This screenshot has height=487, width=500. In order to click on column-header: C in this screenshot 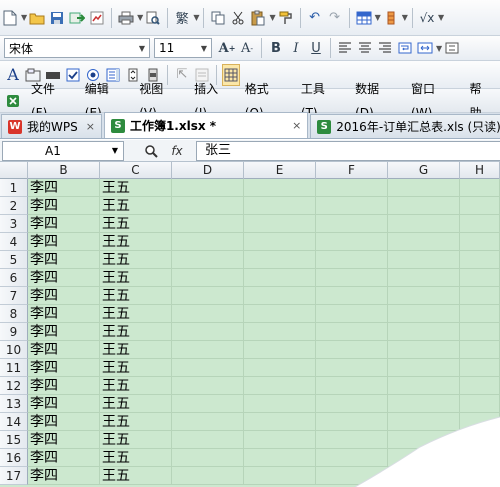, I will do `click(136, 170)`.